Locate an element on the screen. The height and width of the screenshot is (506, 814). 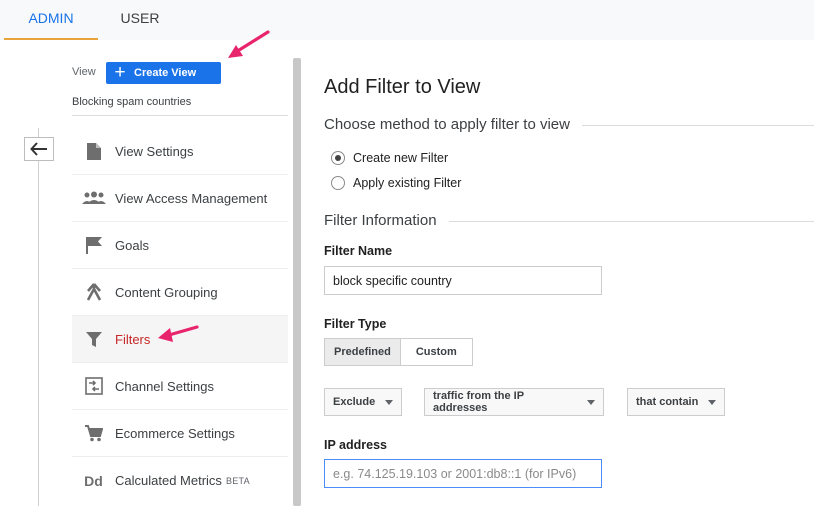
select-value: Exclude is located at coordinates (354, 402).